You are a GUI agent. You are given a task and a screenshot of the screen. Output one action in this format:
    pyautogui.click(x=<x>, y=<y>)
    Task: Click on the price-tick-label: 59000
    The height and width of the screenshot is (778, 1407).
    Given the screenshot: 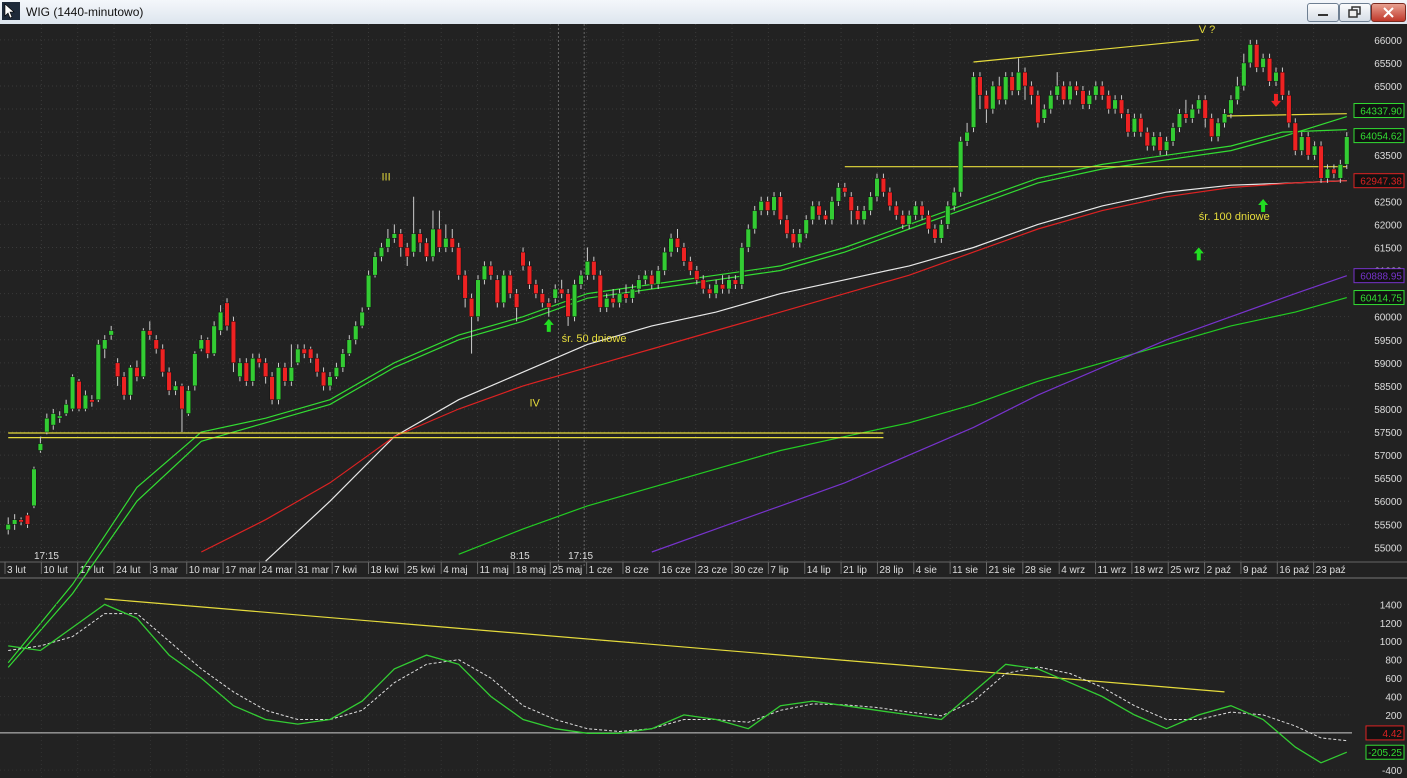 What is the action you would take?
    pyautogui.click(x=1388, y=364)
    